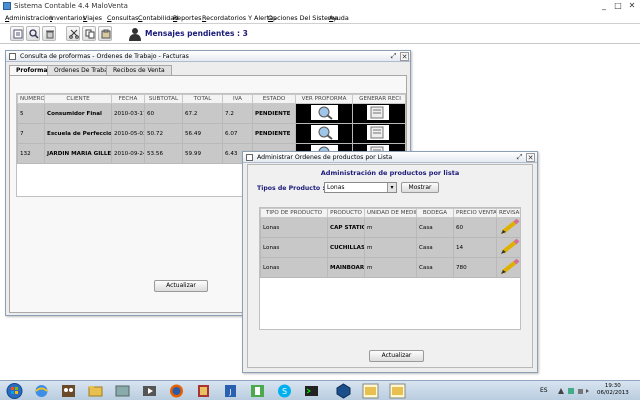  What do you see at coordinates (176, 391) in the screenshot?
I see `firefox-icon` at bounding box center [176, 391].